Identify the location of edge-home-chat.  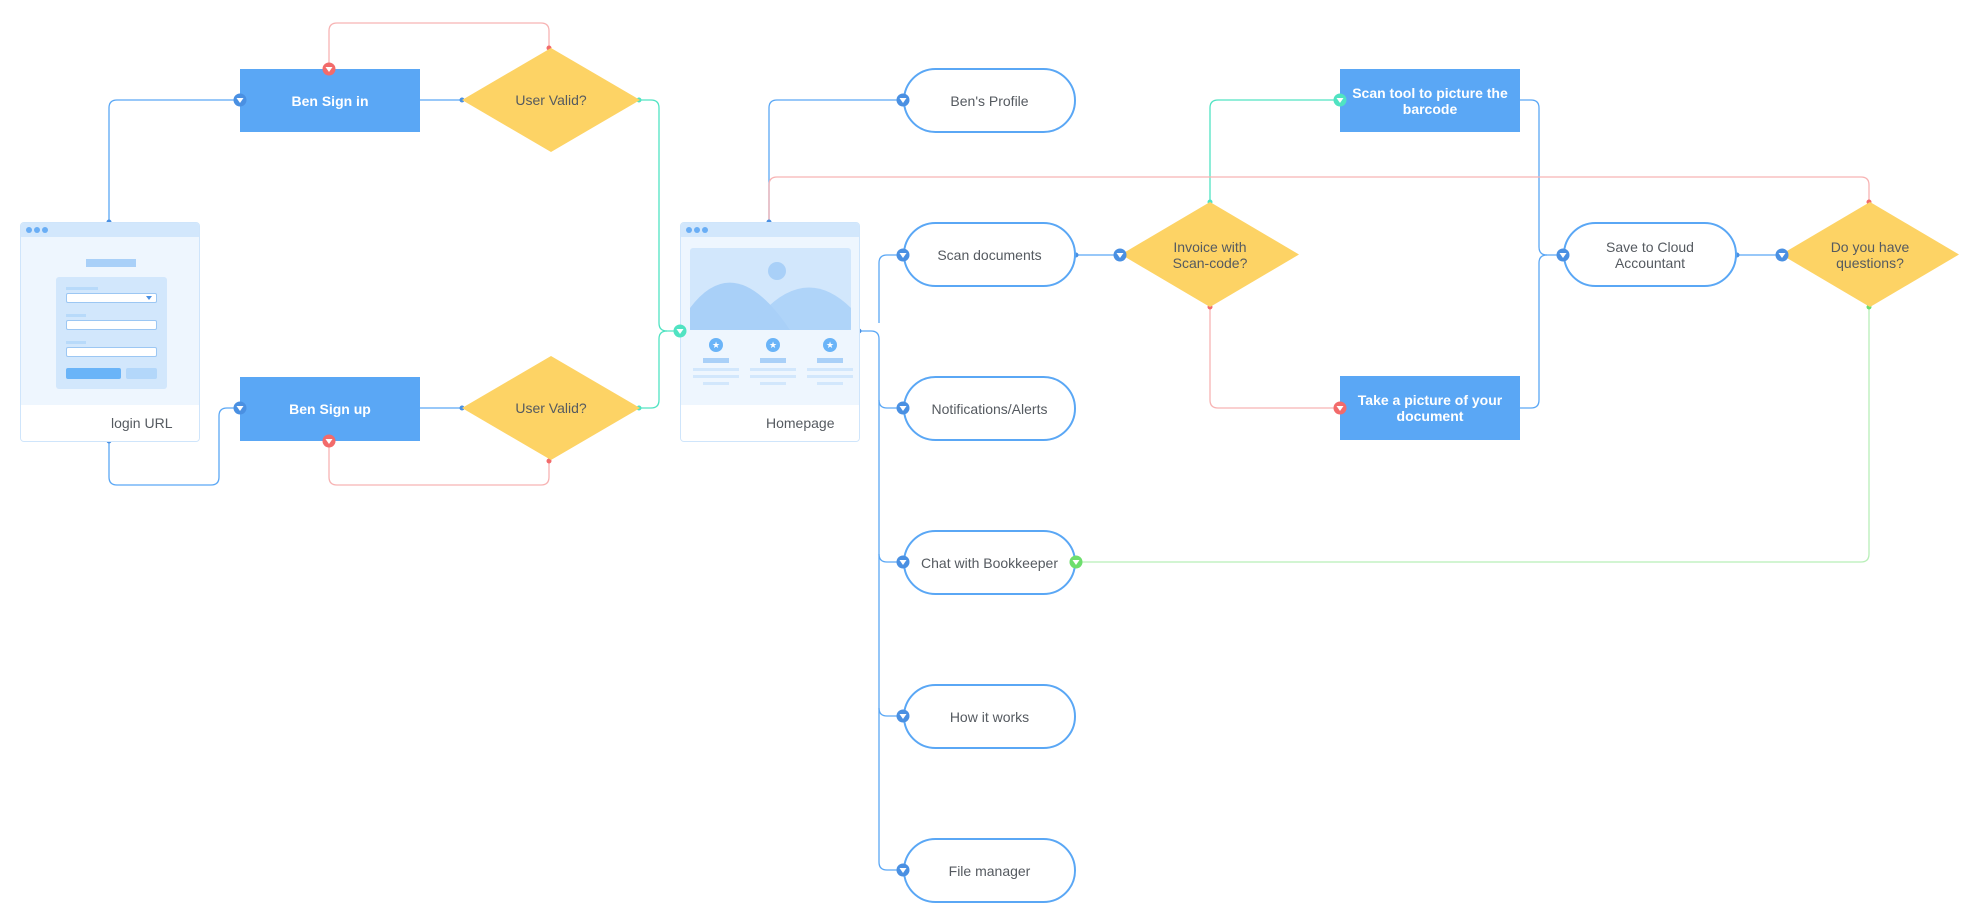
(890, 558).